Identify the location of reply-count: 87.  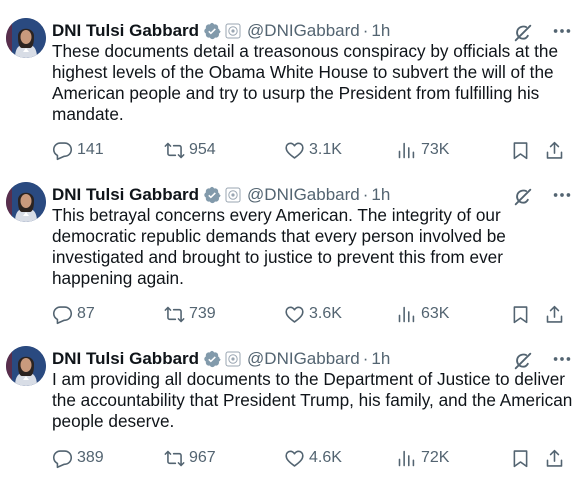
(86, 313).